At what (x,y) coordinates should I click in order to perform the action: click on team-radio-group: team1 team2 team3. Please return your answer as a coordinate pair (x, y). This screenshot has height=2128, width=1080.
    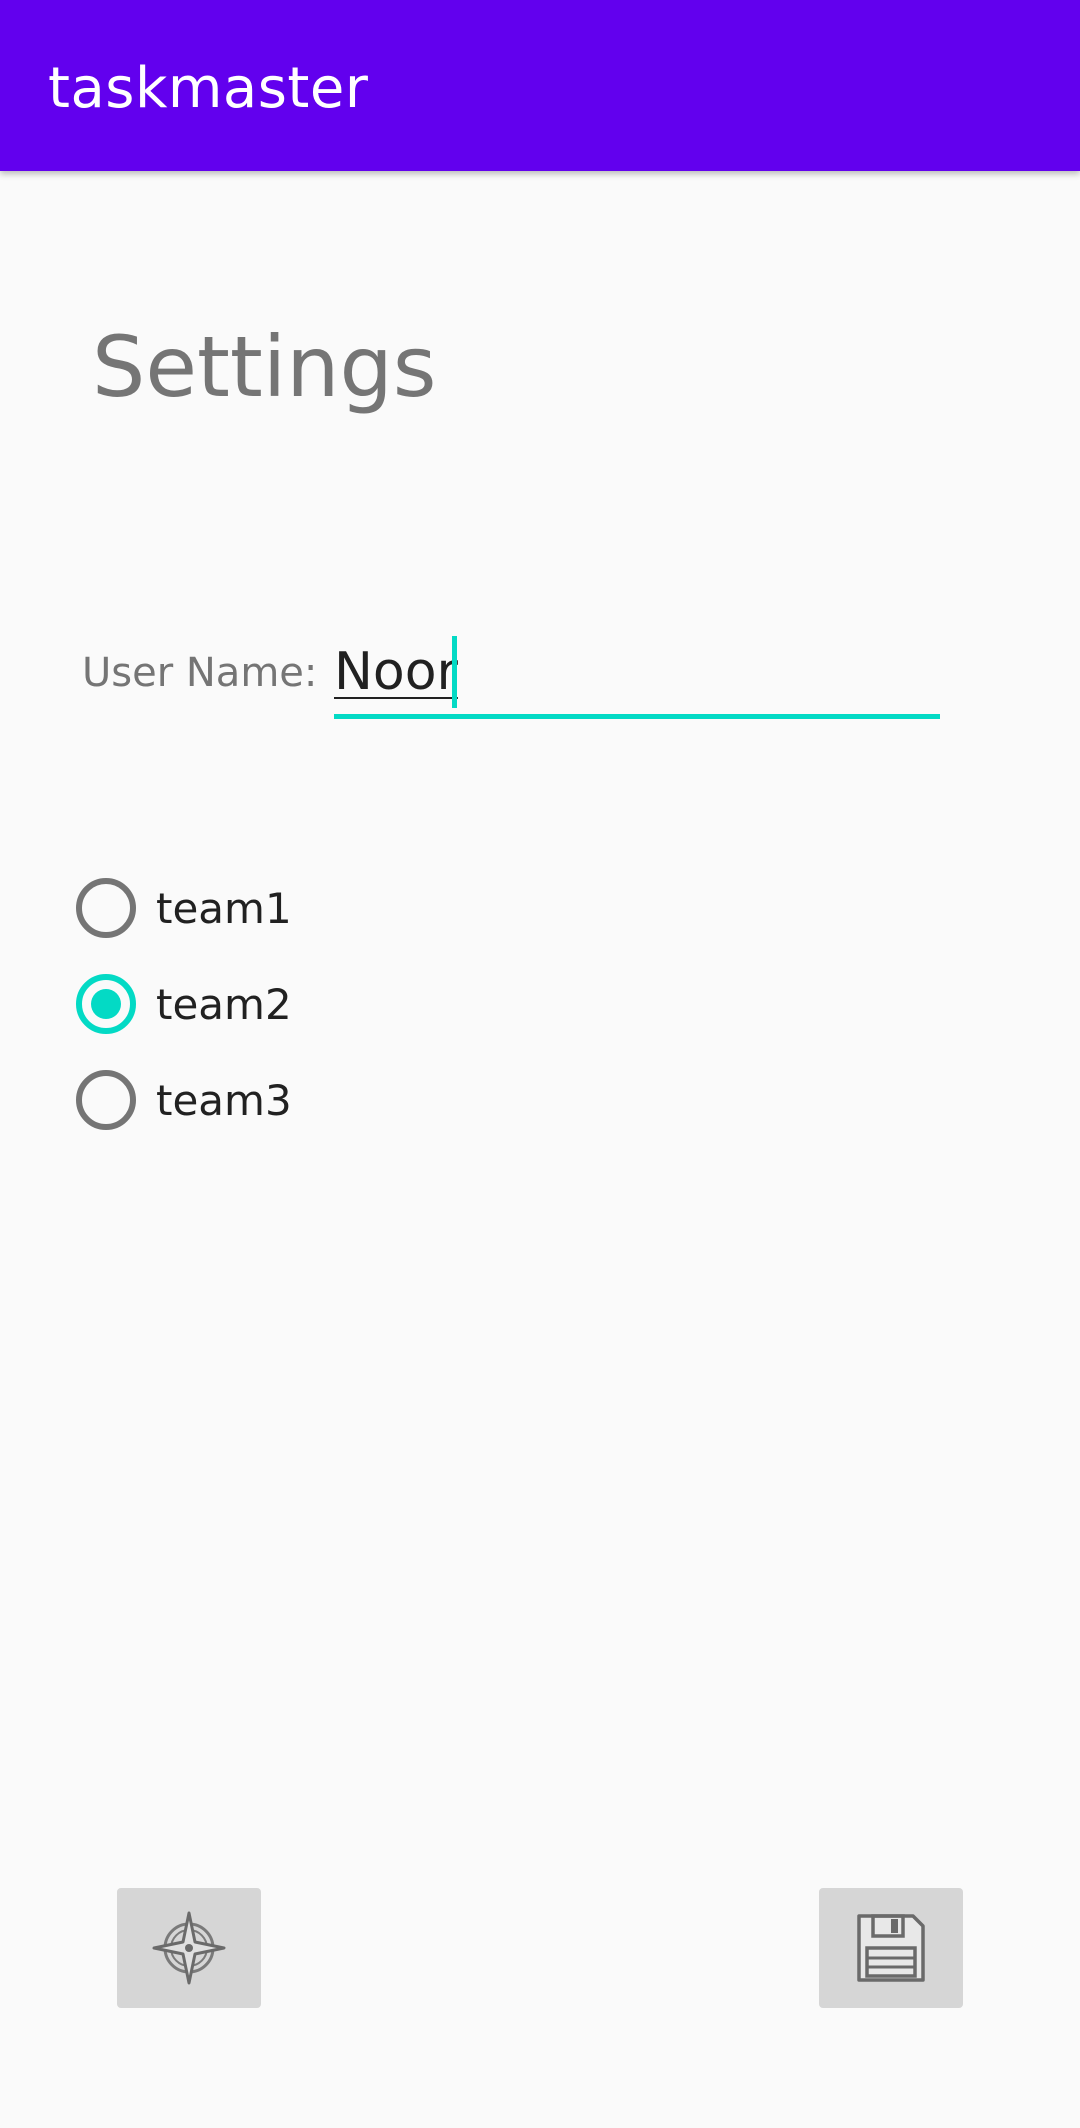
    Looking at the image, I should click on (236, 1004).